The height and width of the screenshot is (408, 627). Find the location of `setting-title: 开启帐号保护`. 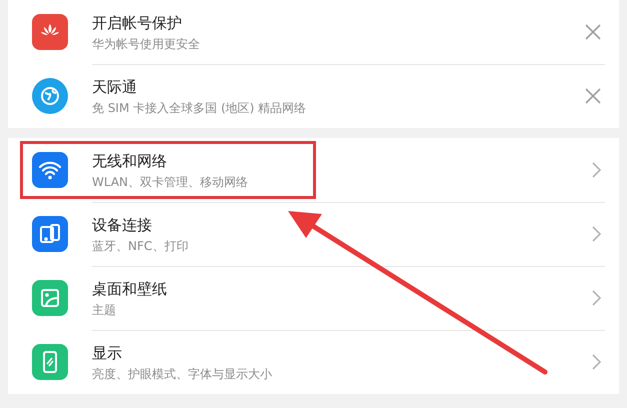

setting-title: 开启帐号保护 is located at coordinates (137, 22).